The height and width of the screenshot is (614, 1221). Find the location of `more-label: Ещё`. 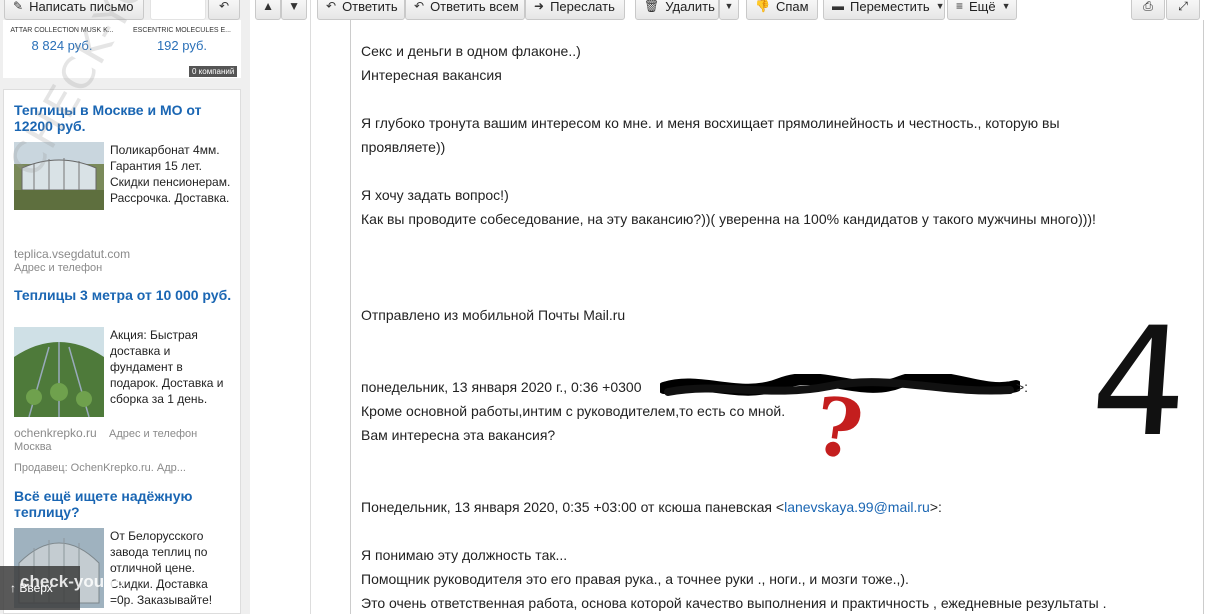

more-label: Ещё is located at coordinates (982, 7).